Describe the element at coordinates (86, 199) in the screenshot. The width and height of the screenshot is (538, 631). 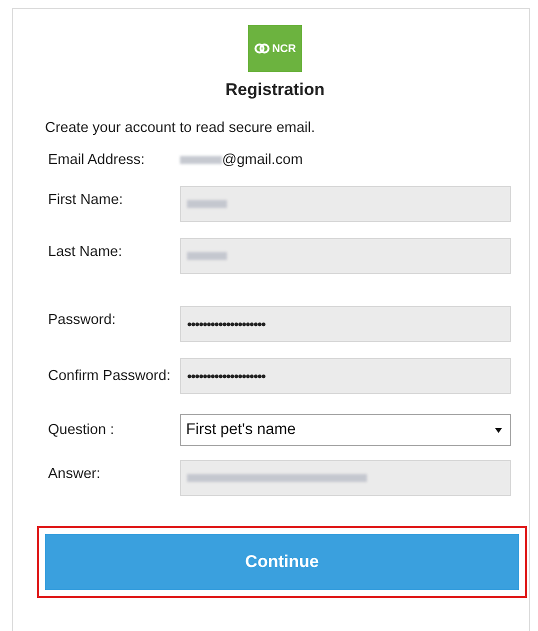
I see `field-label: First Name:` at that location.